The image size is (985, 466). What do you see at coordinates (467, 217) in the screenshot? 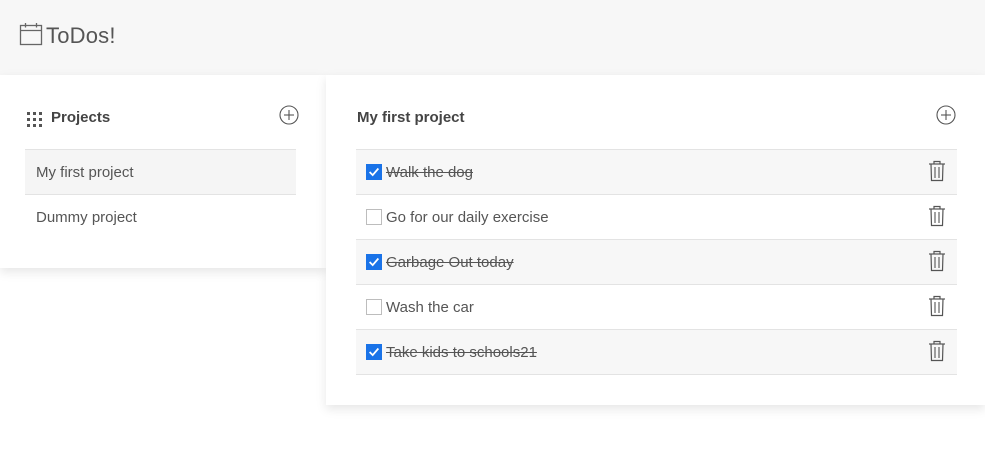
I see `todo-label: Go for our daily exercise` at bounding box center [467, 217].